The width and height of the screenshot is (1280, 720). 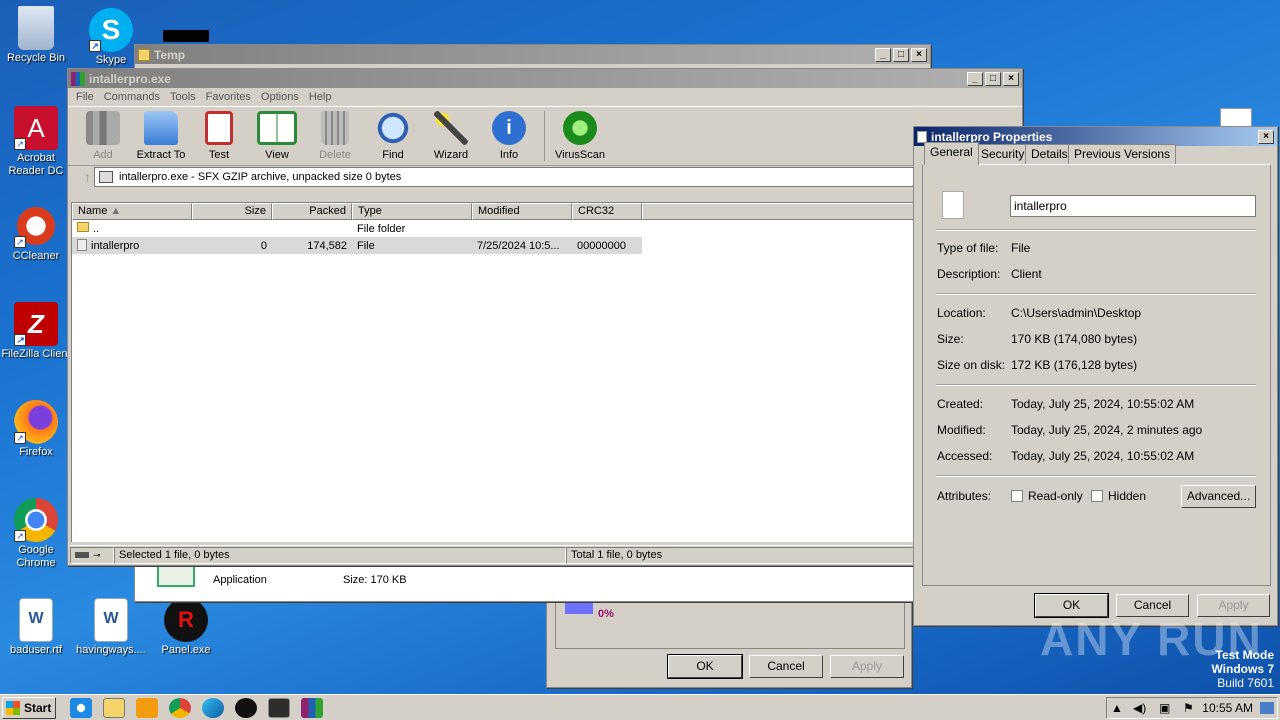 What do you see at coordinates (867, 666) in the screenshot?
I see `back-apply-button: Apply` at bounding box center [867, 666].